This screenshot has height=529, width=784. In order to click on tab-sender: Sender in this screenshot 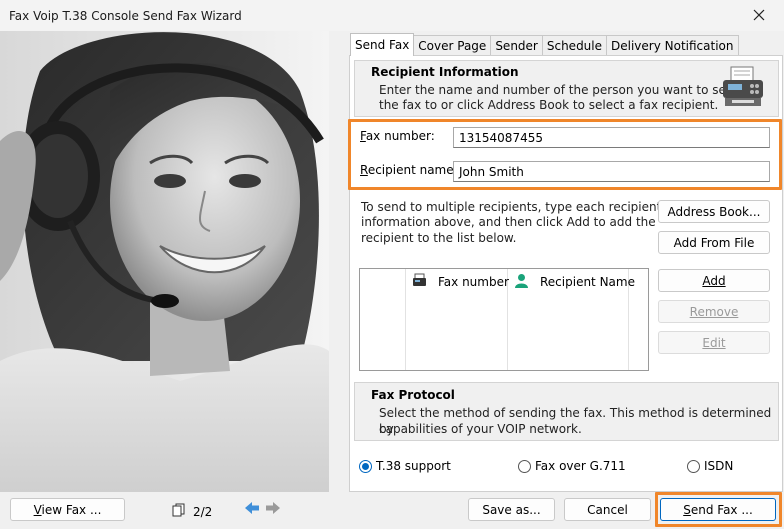, I will do `click(516, 45)`.